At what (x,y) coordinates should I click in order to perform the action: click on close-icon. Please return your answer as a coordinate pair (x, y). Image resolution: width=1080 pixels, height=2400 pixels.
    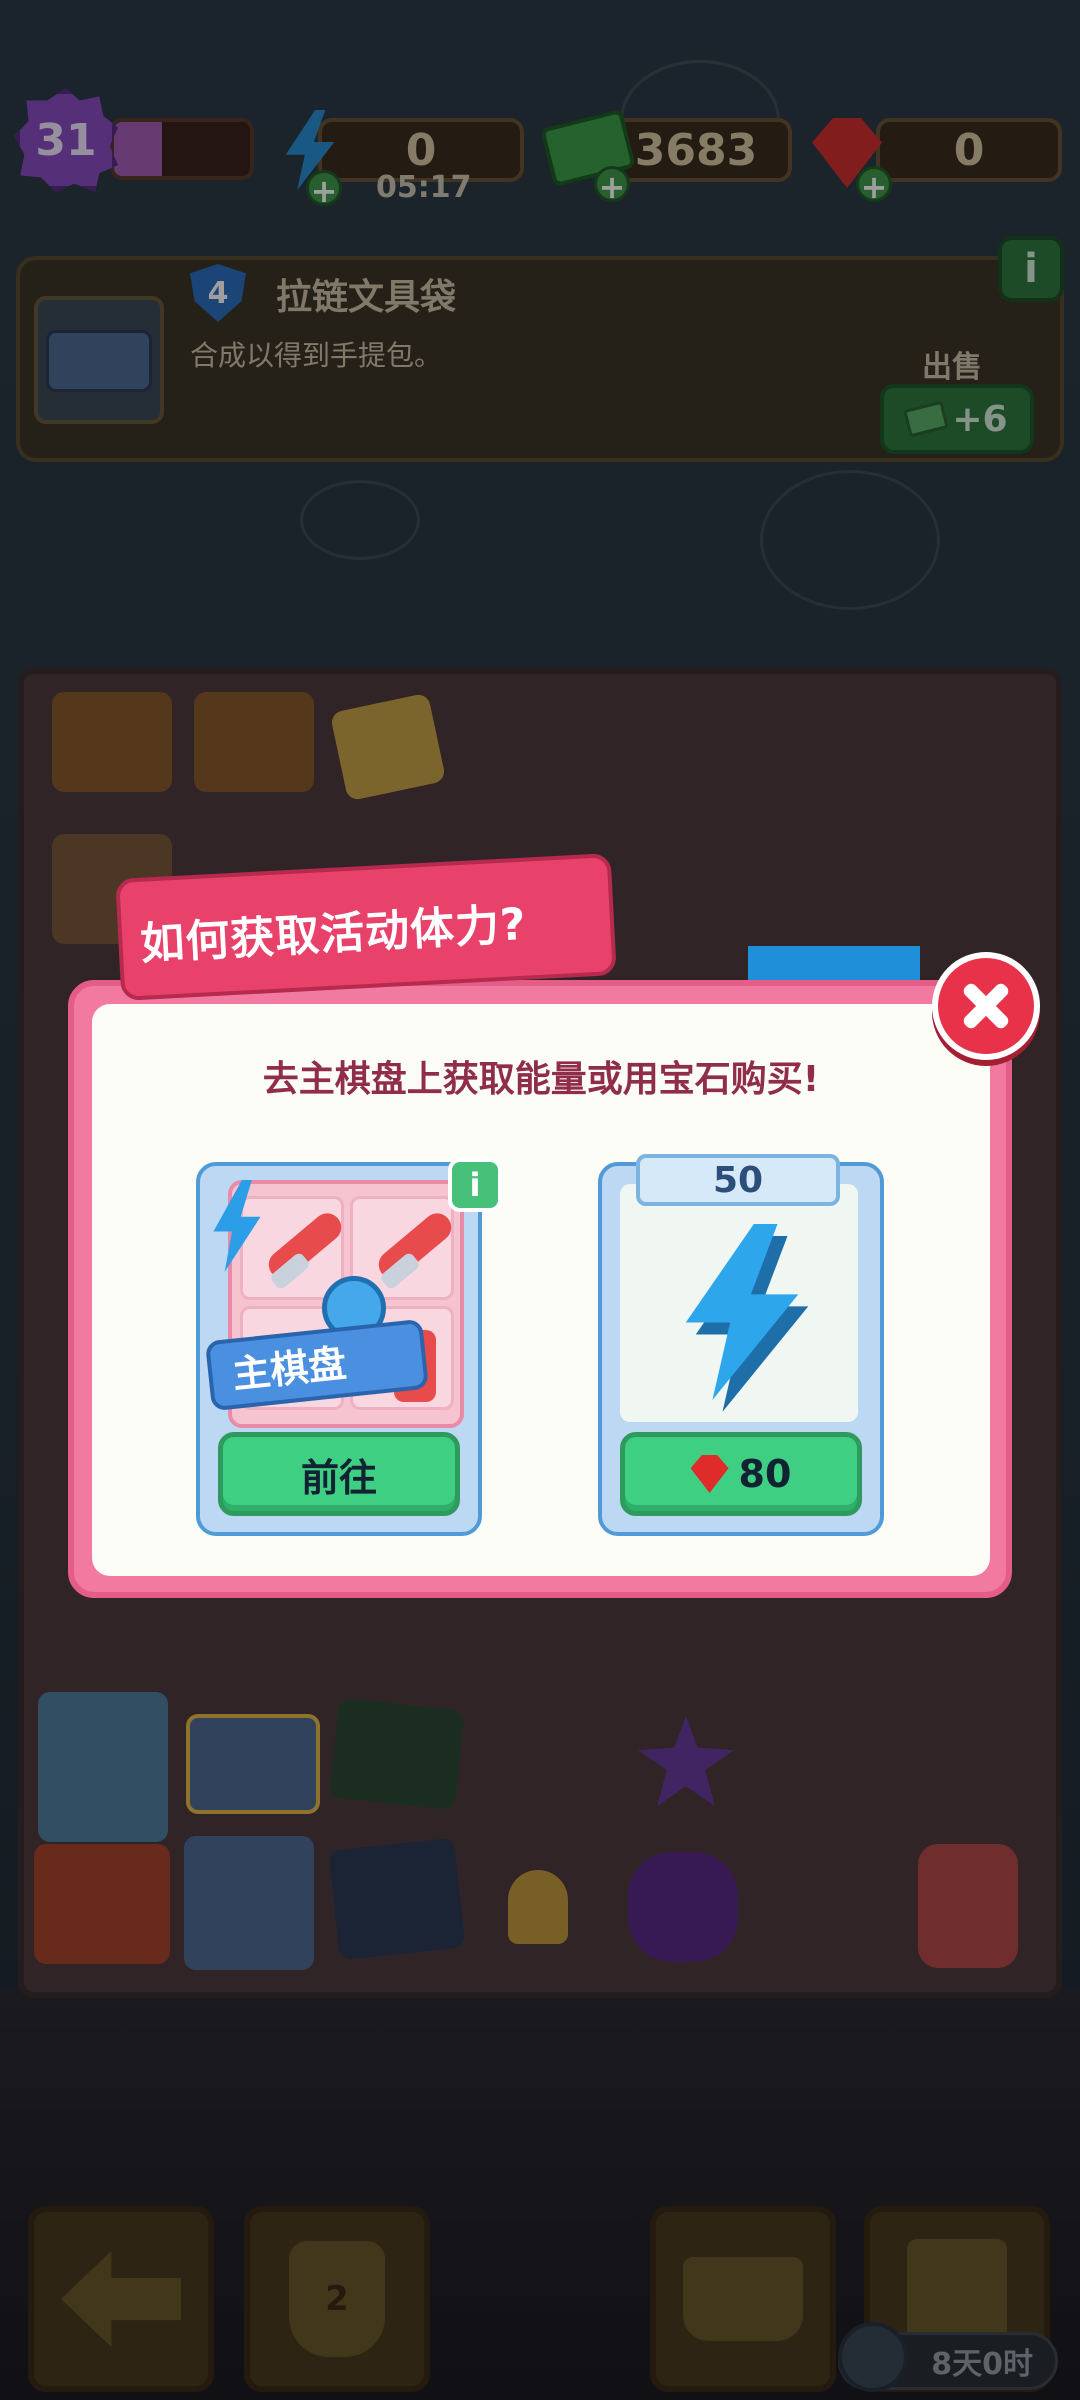
    Looking at the image, I should click on (986, 1006).